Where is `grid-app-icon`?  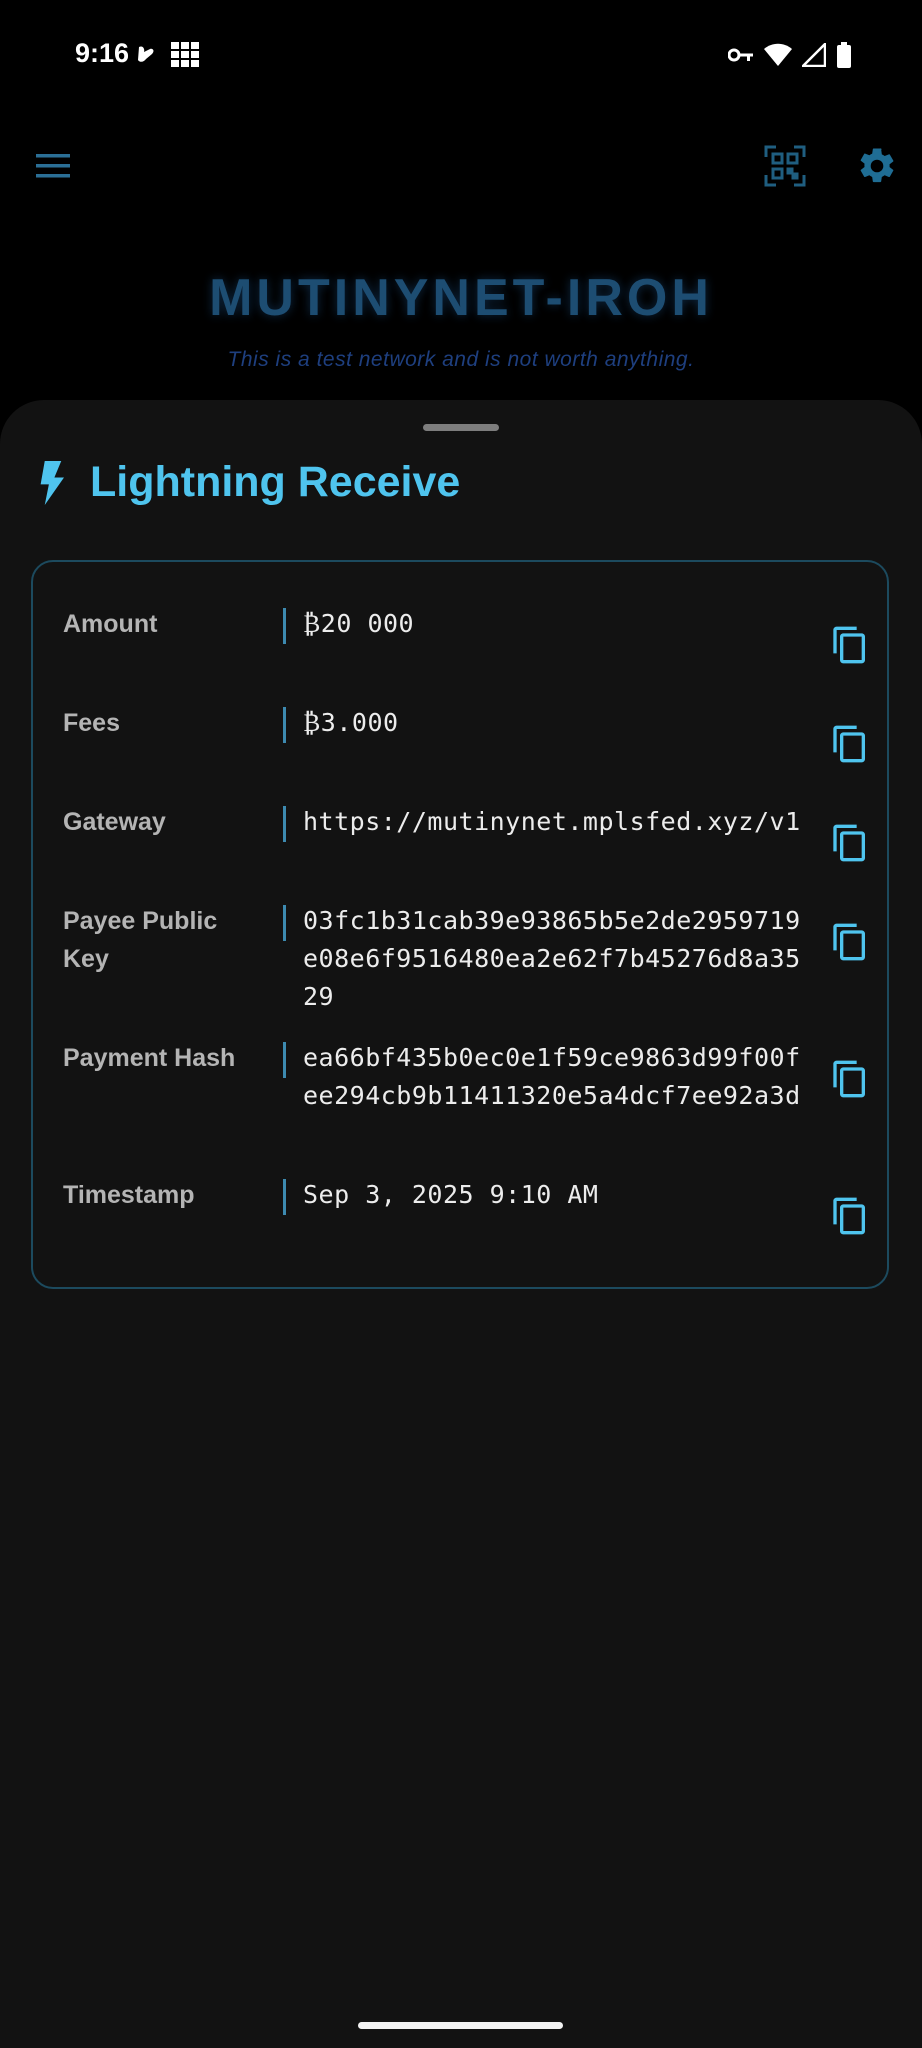
grid-app-icon is located at coordinates (185, 57).